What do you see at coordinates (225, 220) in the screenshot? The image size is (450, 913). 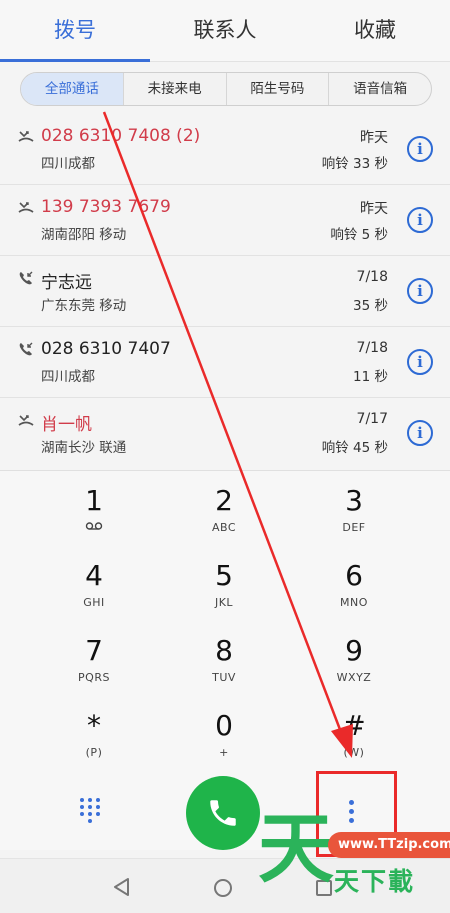 I see `call-log-row: 139 7393 7679 湖南邵阳 移动 昨天 响铃 5 秒 i` at bounding box center [225, 220].